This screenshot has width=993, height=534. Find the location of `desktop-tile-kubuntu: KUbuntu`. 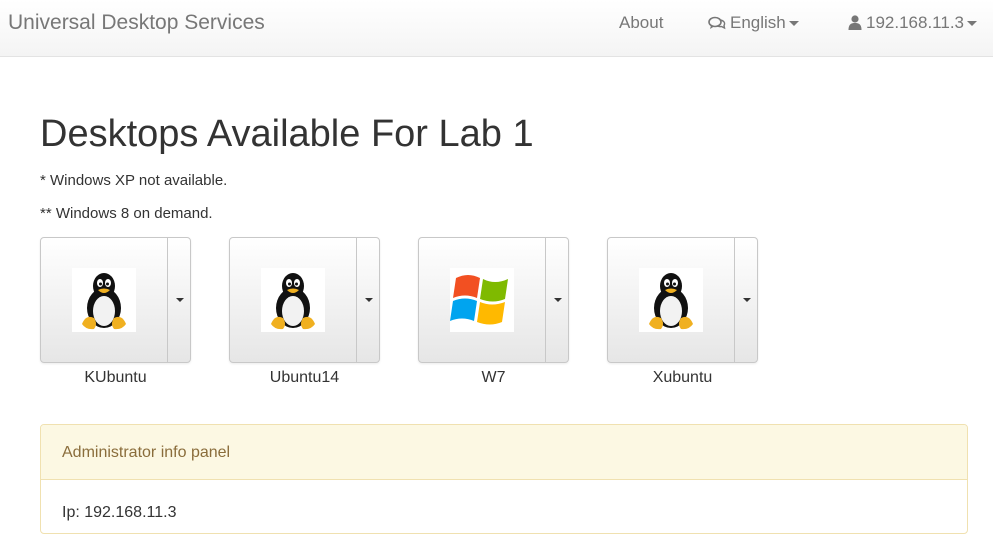

desktop-tile-kubuntu: KUbuntu is located at coordinates (115, 312).